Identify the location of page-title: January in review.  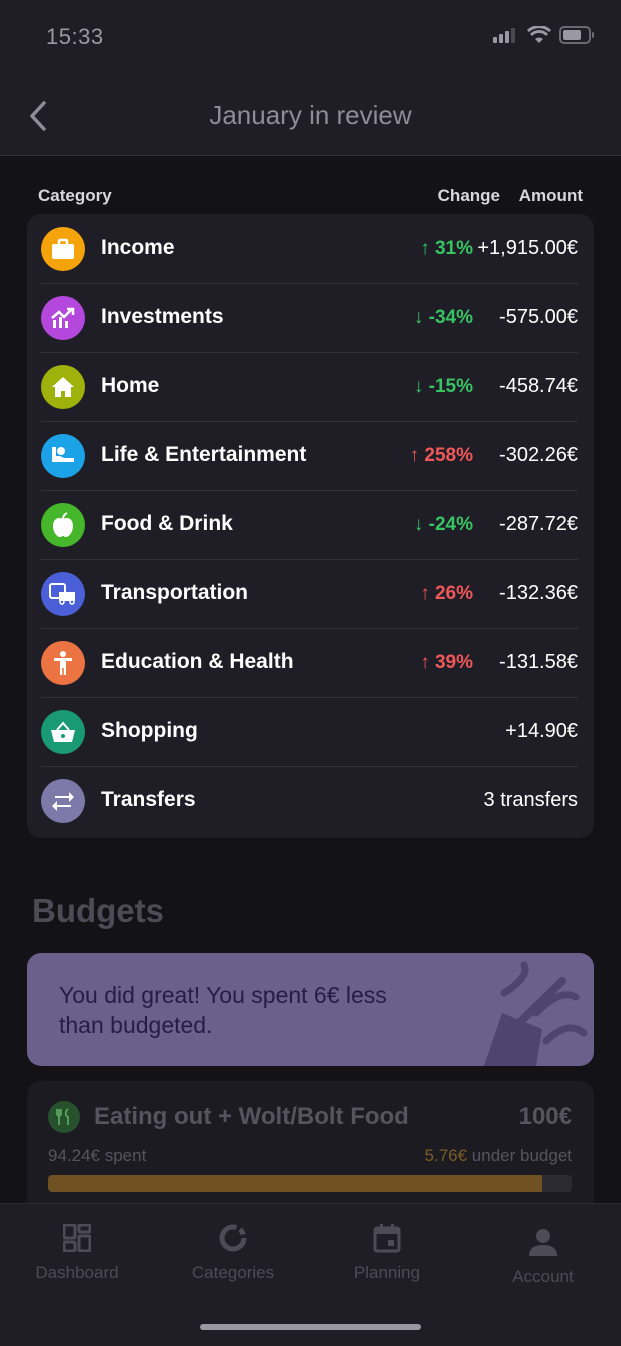
(310, 115).